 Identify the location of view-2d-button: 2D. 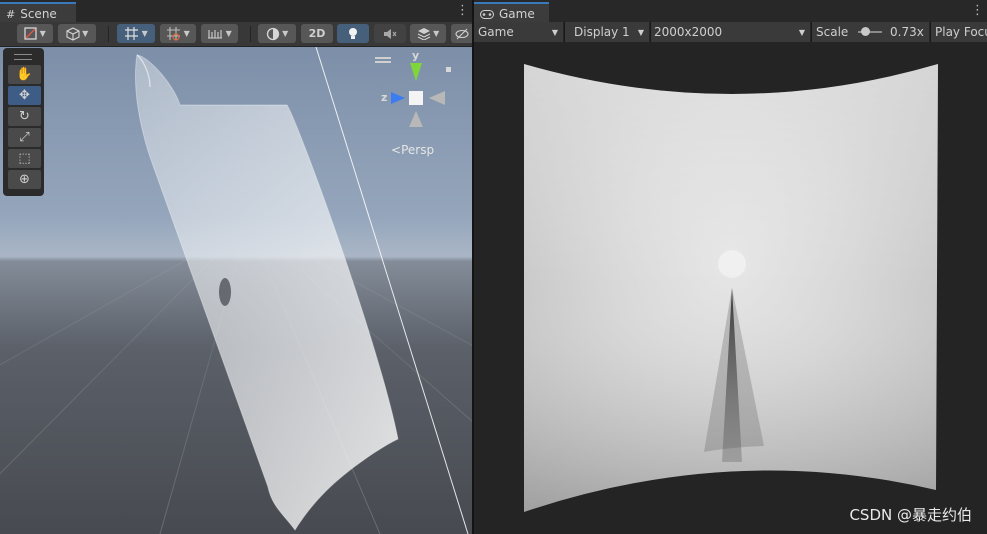
(317, 33).